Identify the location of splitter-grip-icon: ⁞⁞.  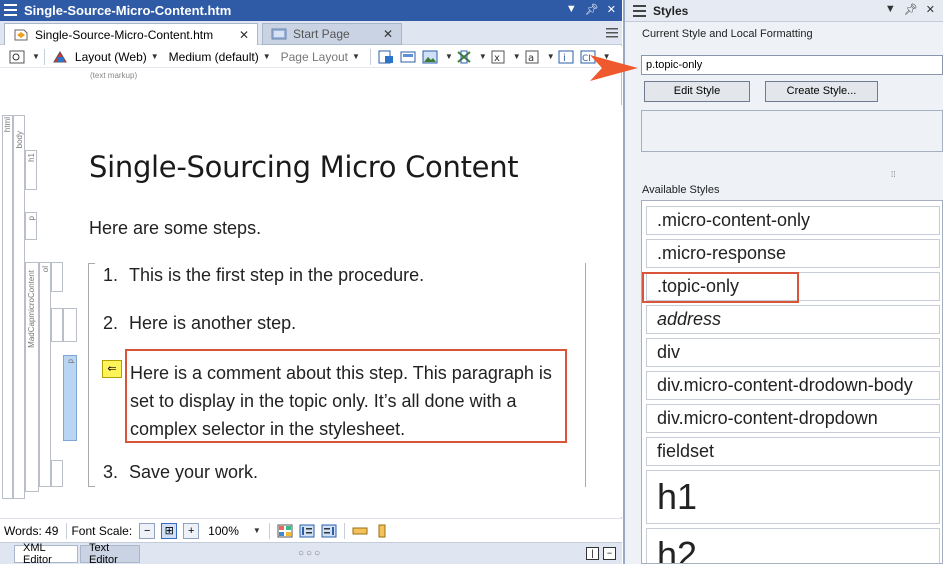
(893, 174).